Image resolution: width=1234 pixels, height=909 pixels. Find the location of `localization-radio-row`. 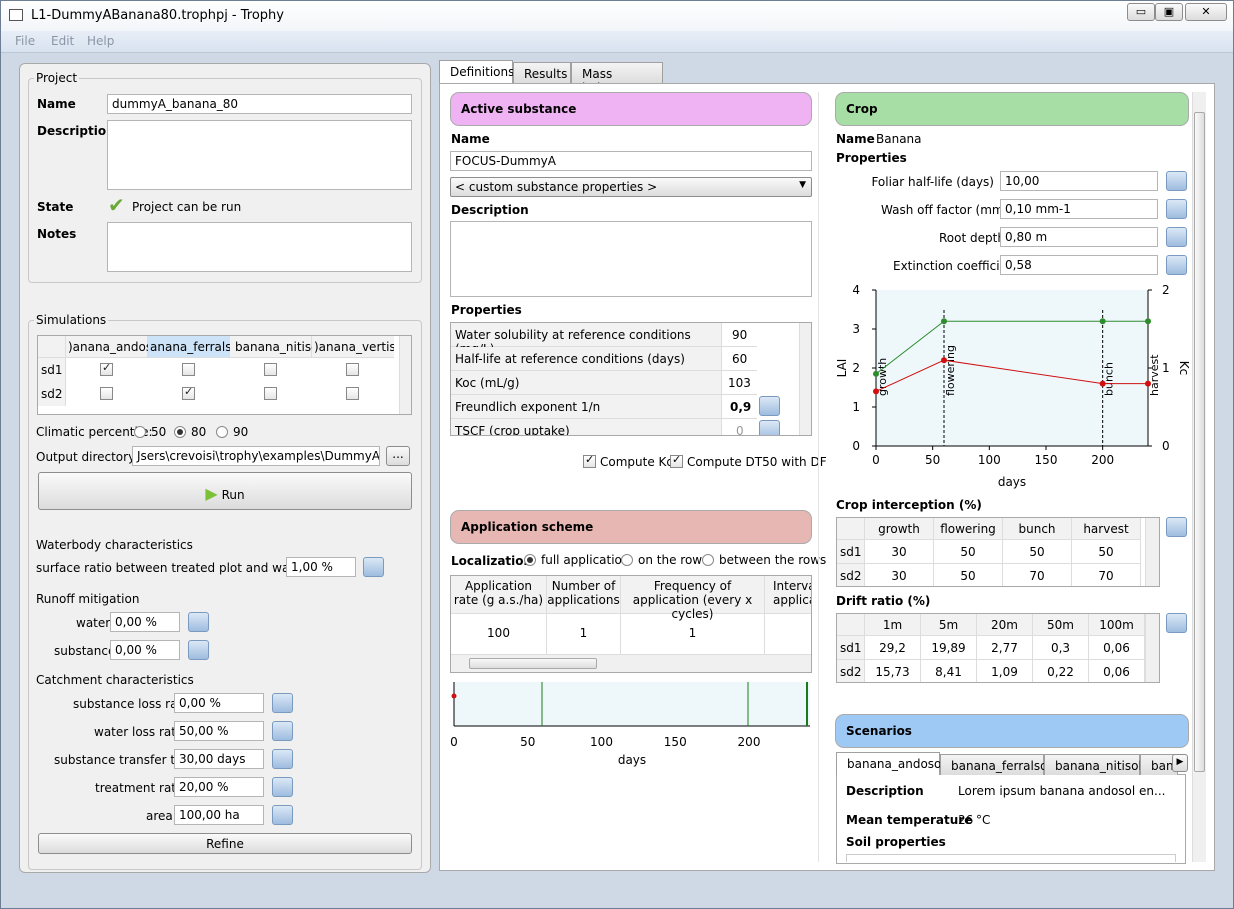

localization-radio-row is located at coordinates (627, 560).